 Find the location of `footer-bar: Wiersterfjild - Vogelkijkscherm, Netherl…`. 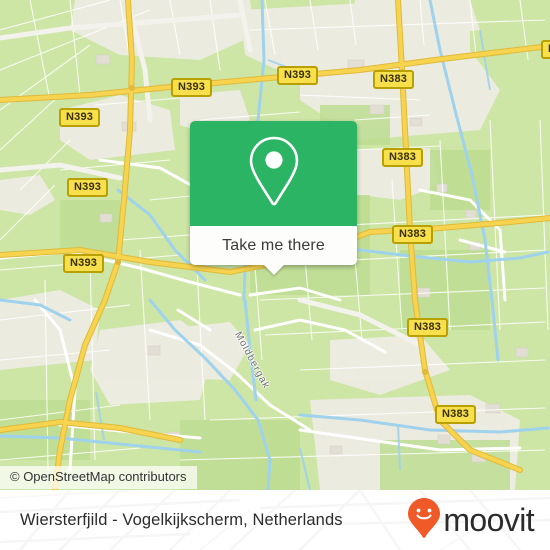

footer-bar: Wiersterfjild - Vogelkijkscherm, Netherl… is located at coordinates (275, 520).